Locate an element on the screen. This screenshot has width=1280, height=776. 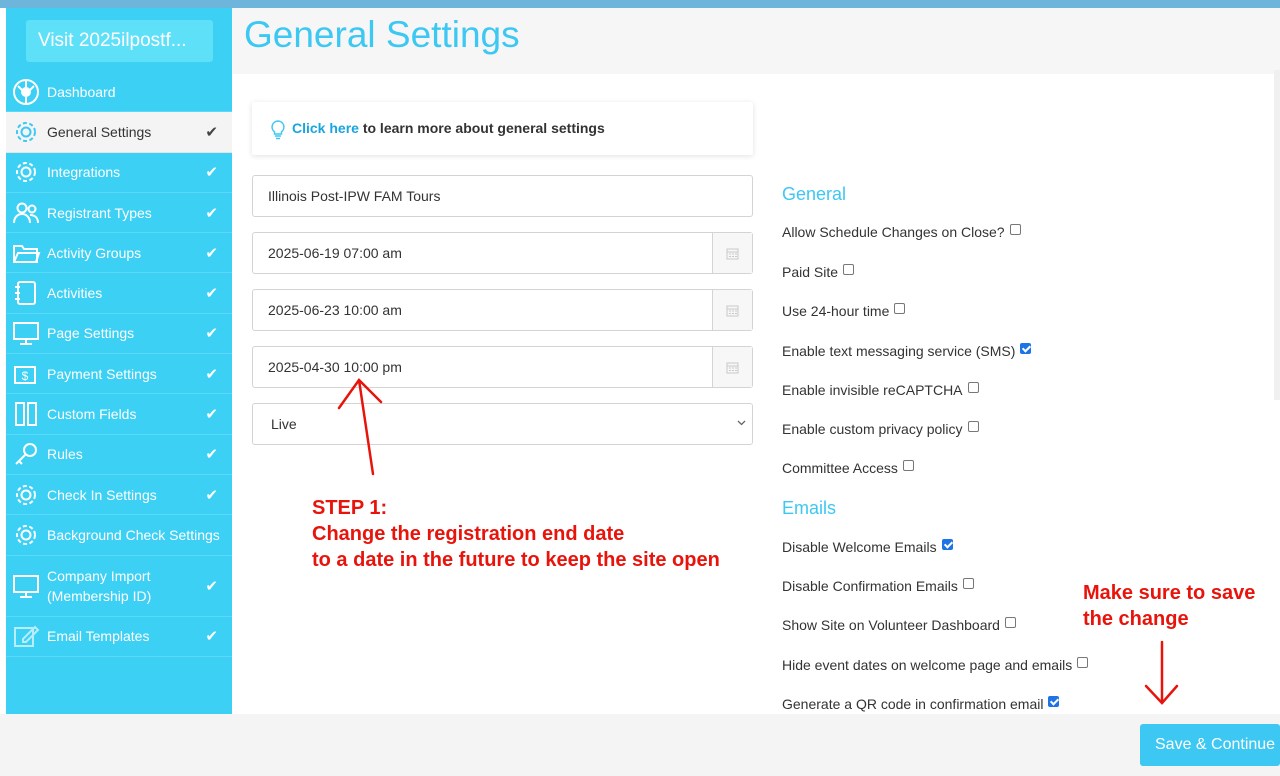
window-top-border is located at coordinates (640, 4).